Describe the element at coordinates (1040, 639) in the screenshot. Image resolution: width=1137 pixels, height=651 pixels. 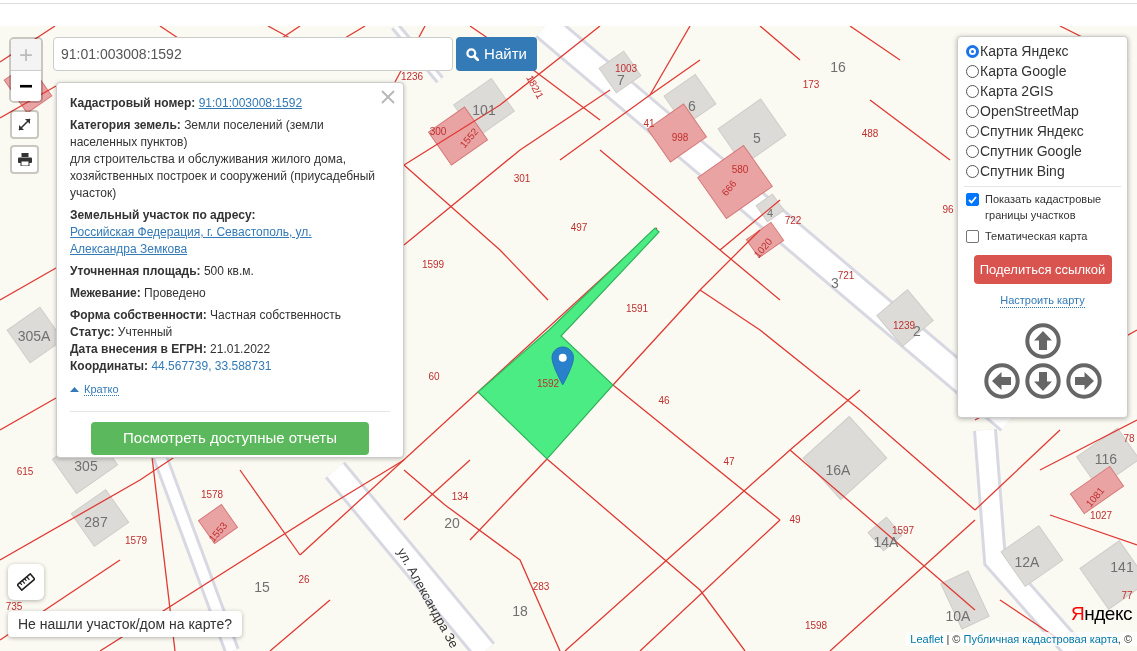
I see `attribution-link: Публичная кадастровая карта` at that location.